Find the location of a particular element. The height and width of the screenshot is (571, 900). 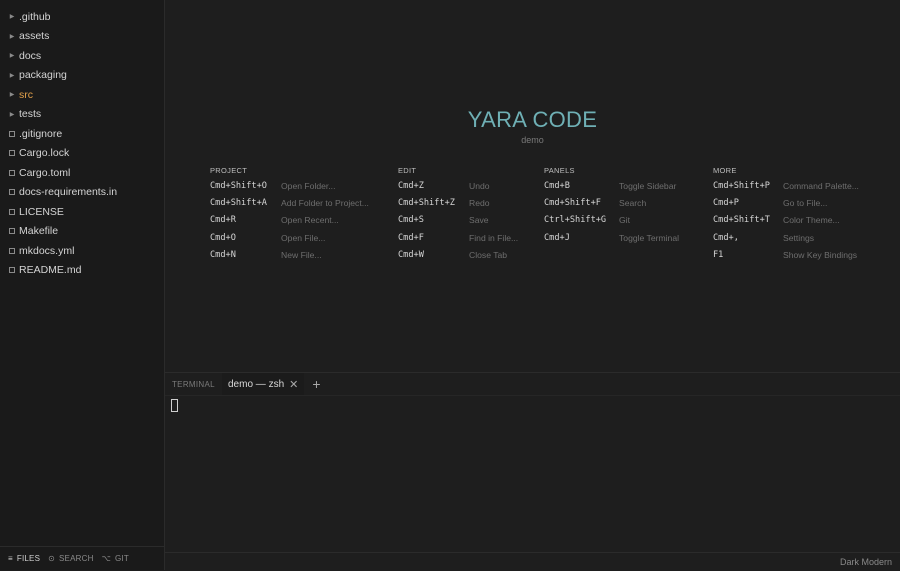

sidebar-footer-tabs: ≡ FILES ⊙ SEARCH ⌥ GIT is located at coordinates (82, 558).